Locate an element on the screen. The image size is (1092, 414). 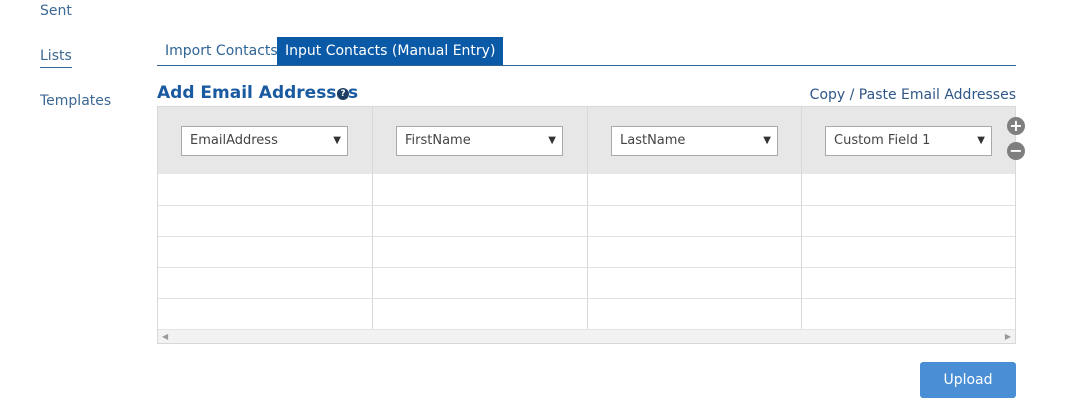
column-select-1-value: EmailAddress is located at coordinates (234, 140).